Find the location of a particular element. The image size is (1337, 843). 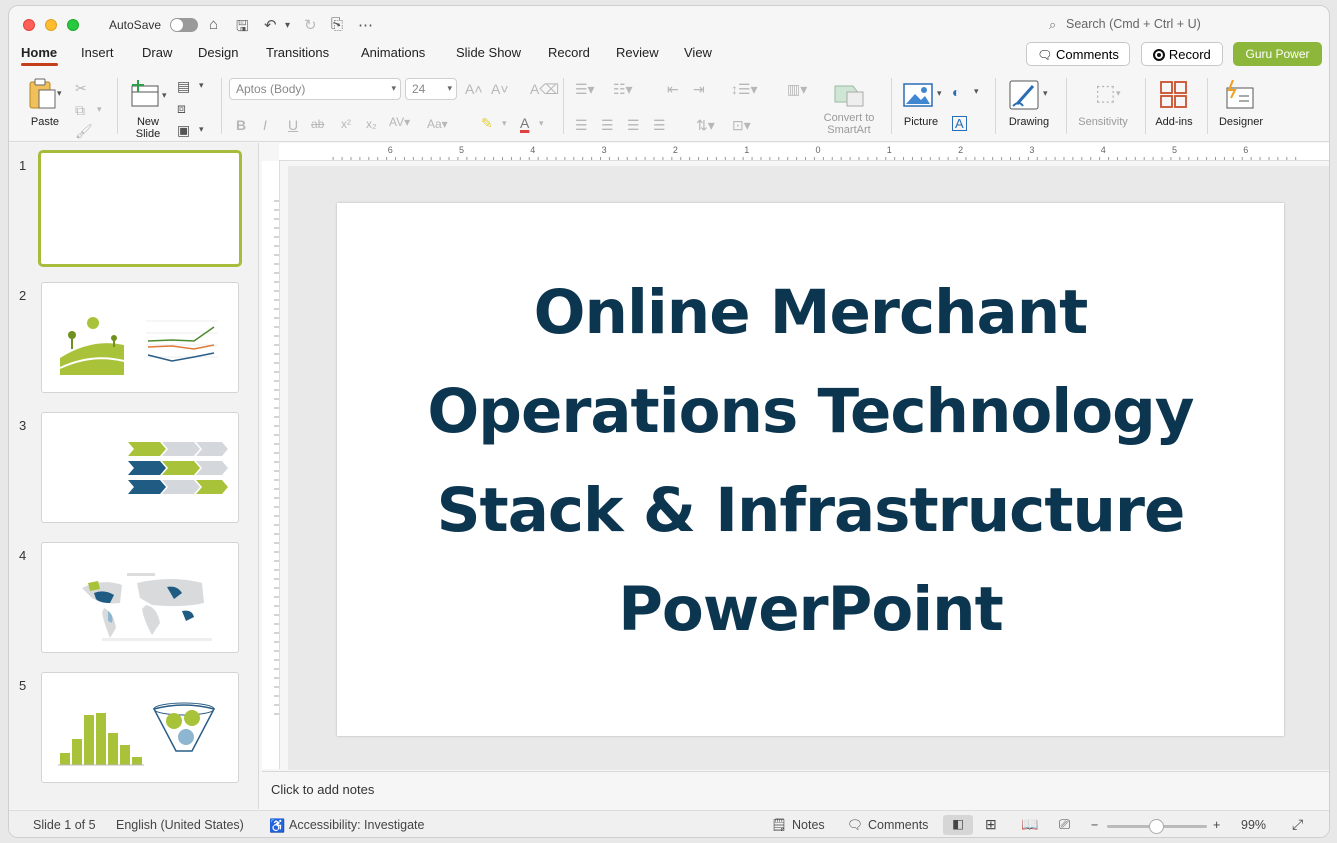

tab-review: Review is located at coordinates (637, 52).